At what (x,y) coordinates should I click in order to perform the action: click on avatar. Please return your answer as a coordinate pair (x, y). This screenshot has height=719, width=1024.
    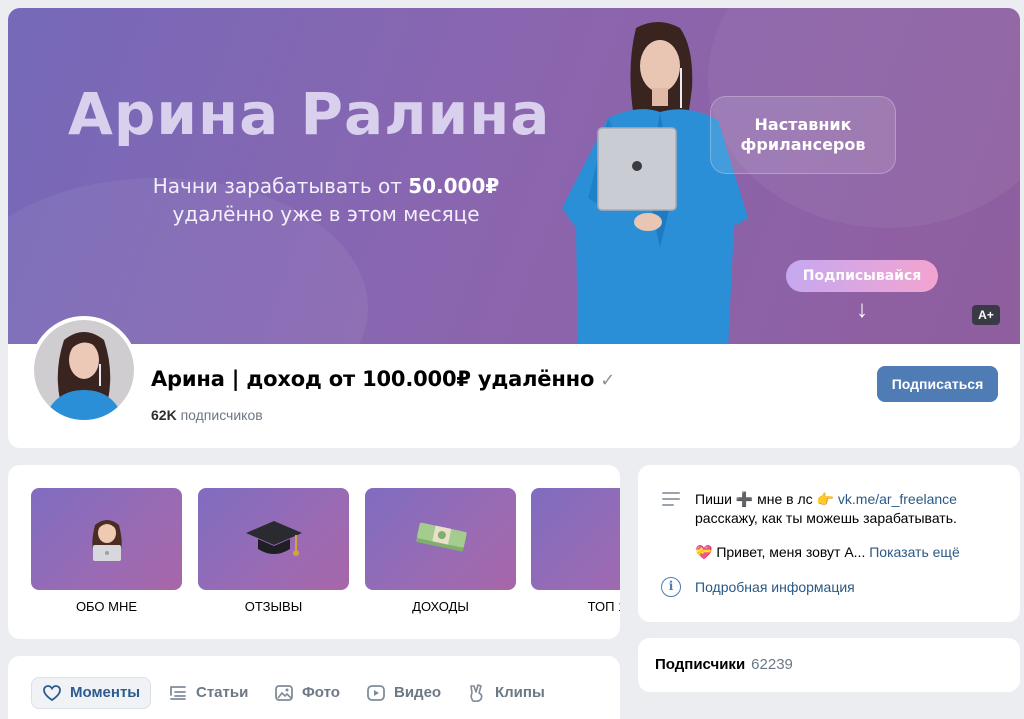
    Looking at the image, I should click on (84, 370).